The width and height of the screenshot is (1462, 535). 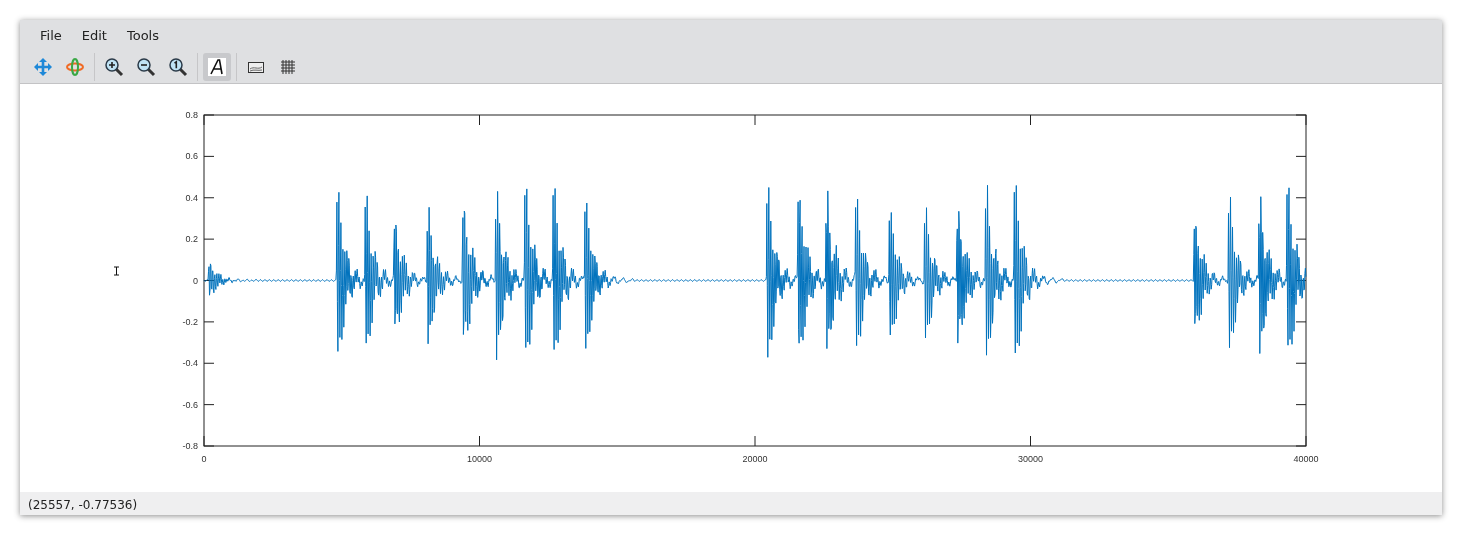 I want to click on menu-item: File, so click(x=51, y=35).